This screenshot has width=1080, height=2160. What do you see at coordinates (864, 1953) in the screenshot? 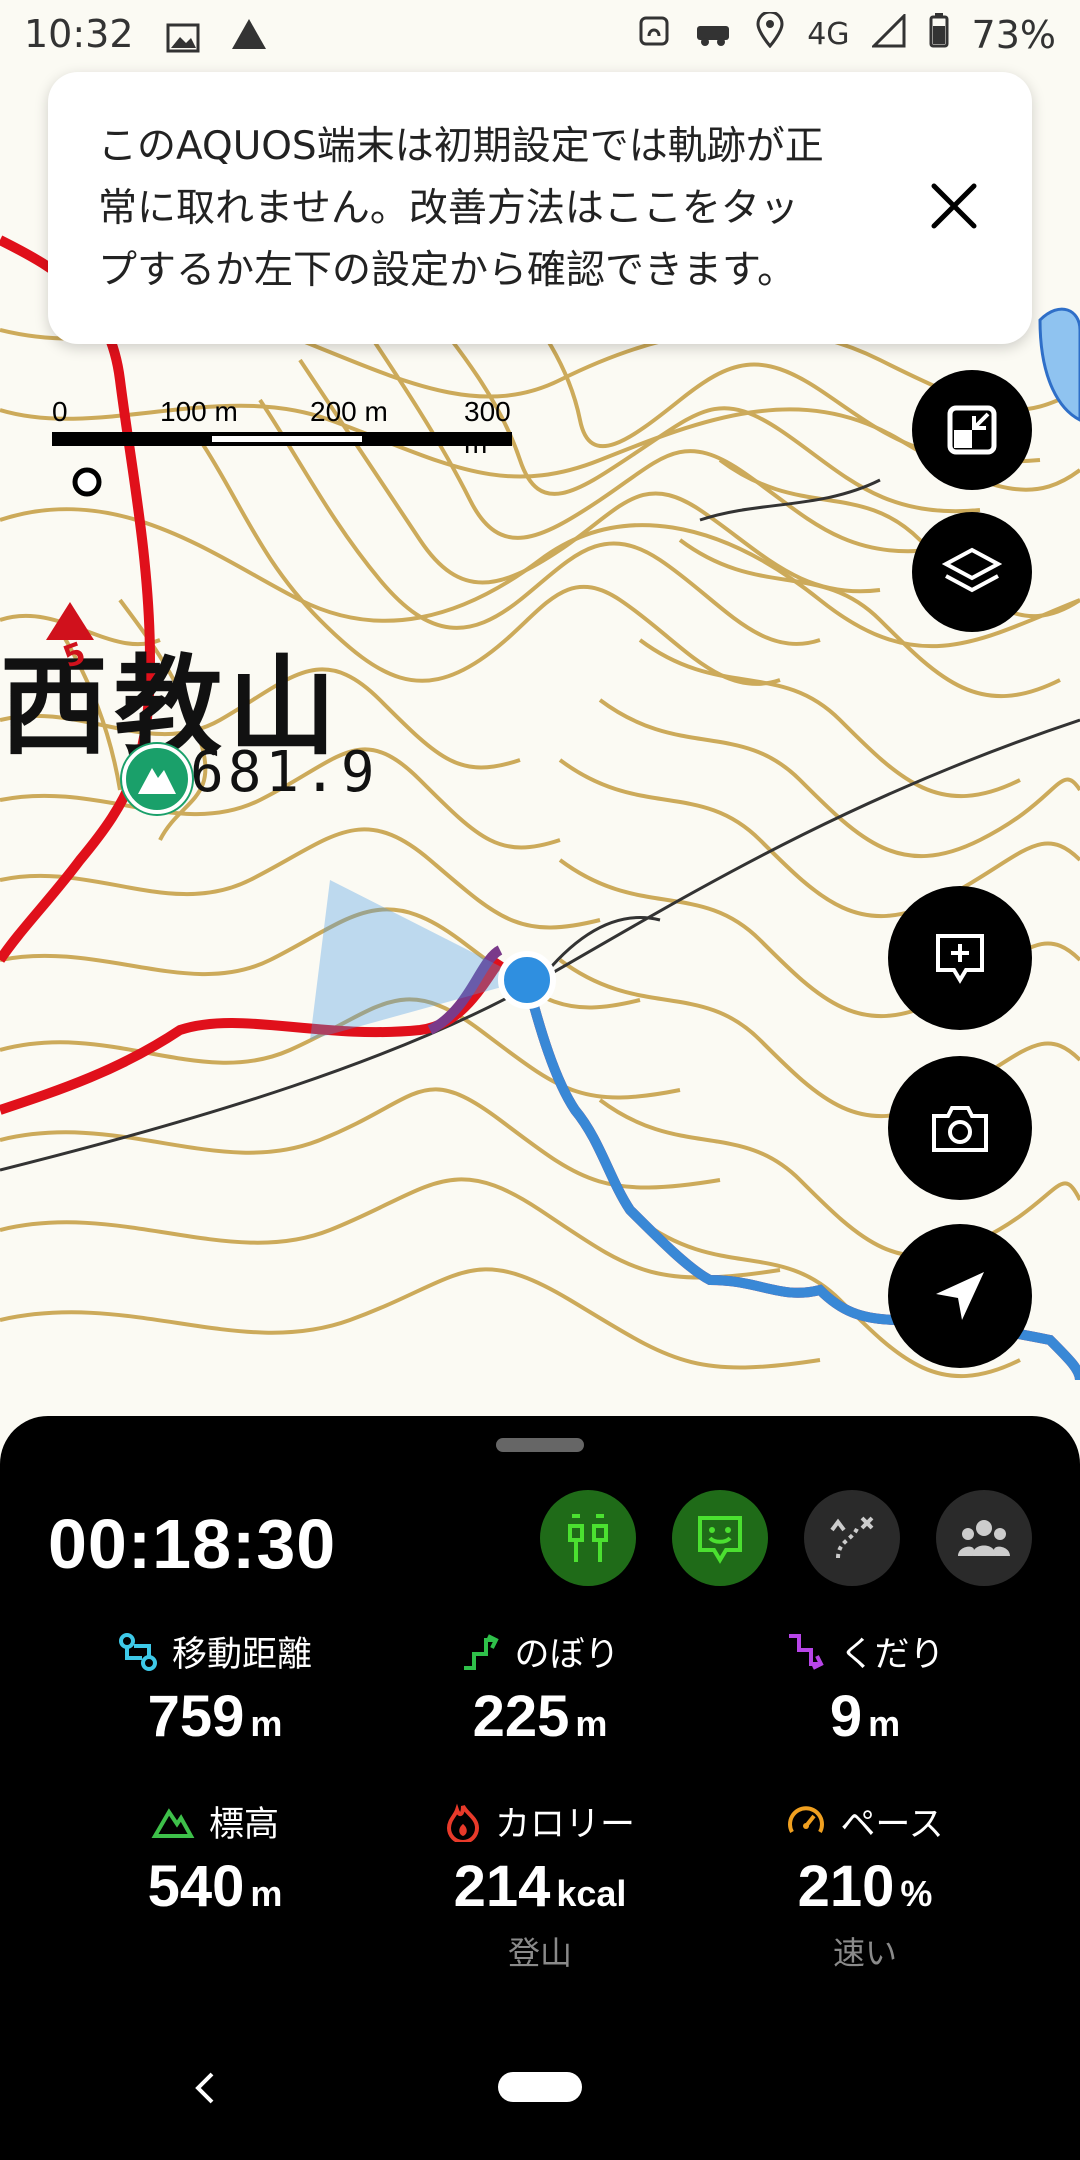
I see `stat-pace-rating: 速い` at bounding box center [864, 1953].